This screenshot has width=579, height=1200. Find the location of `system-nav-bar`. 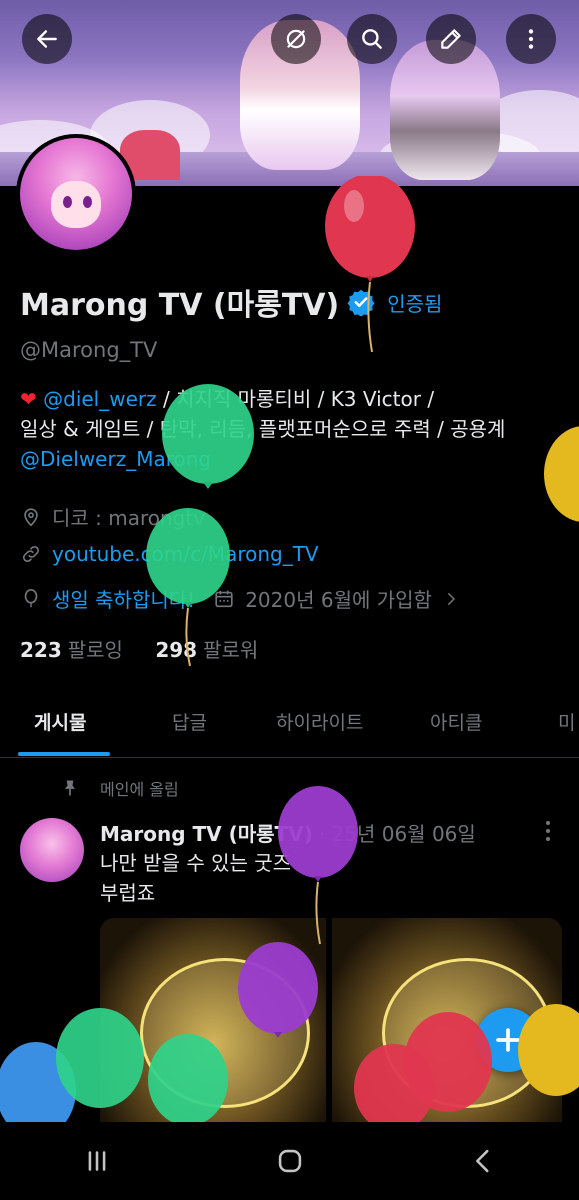

system-nav-bar is located at coordinates (289, 1161).